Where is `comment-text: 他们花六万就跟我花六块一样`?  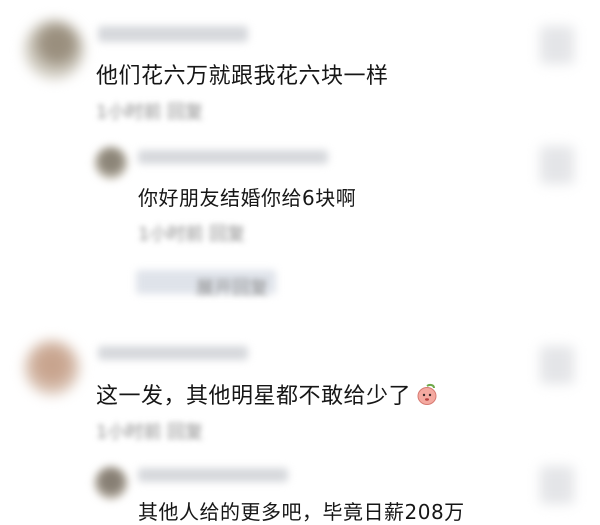
comment-text: 他们花六万就跟我花六块一样 is located at coordinates (242, 76).